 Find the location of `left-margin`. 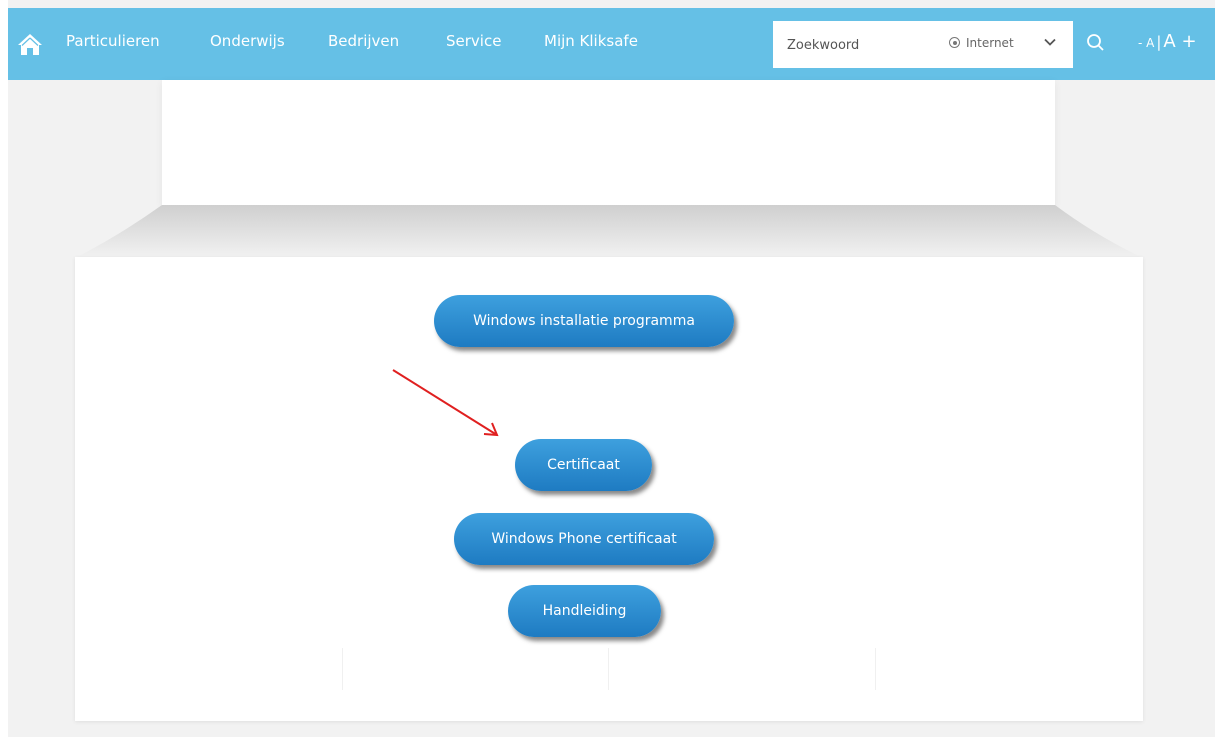

left-margin is located at coordinates (4, 368).